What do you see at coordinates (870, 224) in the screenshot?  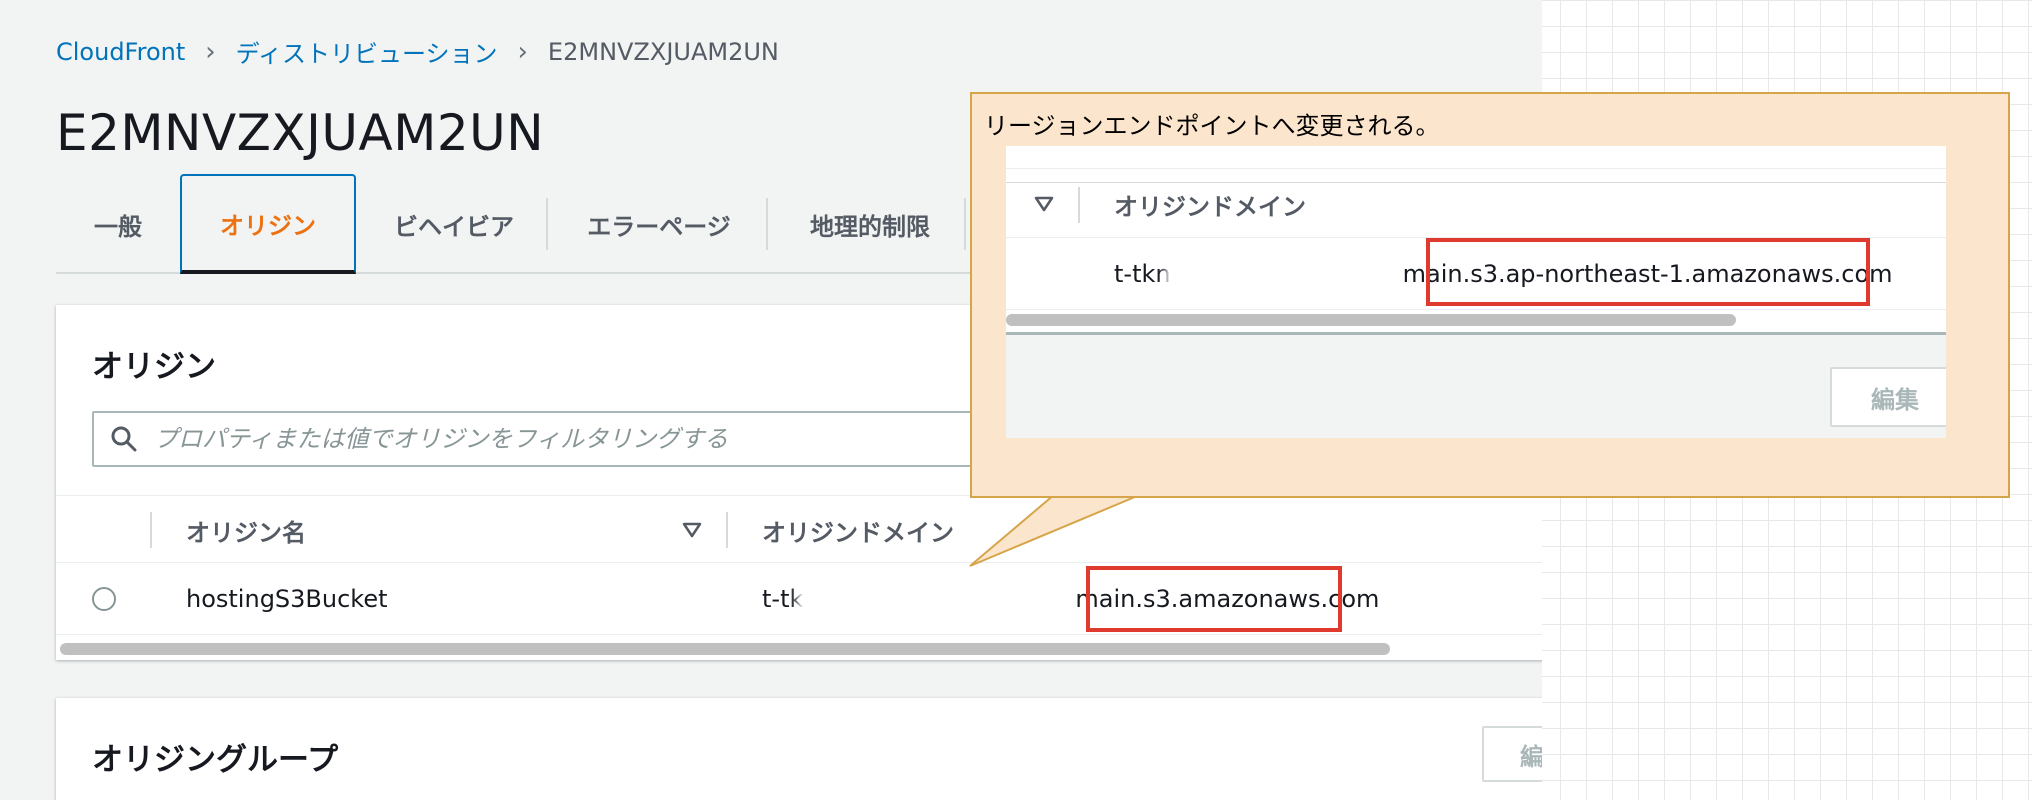 I see `tab-geo-restrictions: 地理的制限` at bounding box center [870, 224].